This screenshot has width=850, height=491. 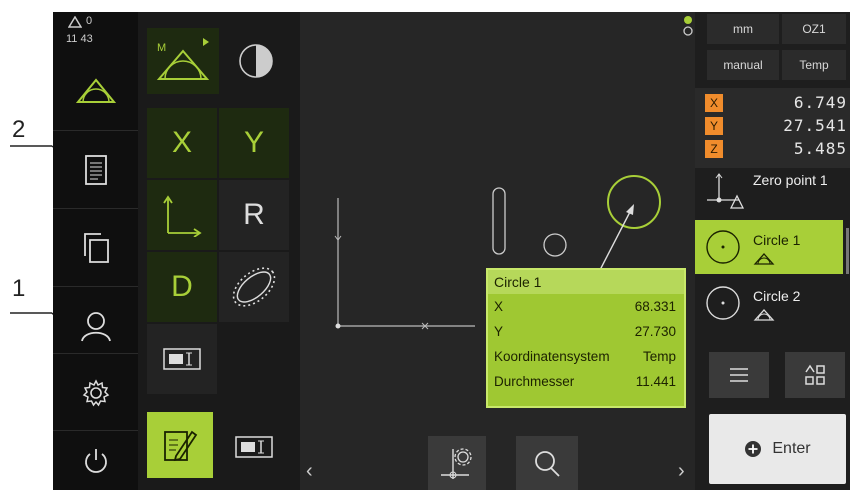 I want to click on contrast-button, so click(x=256, y=61).